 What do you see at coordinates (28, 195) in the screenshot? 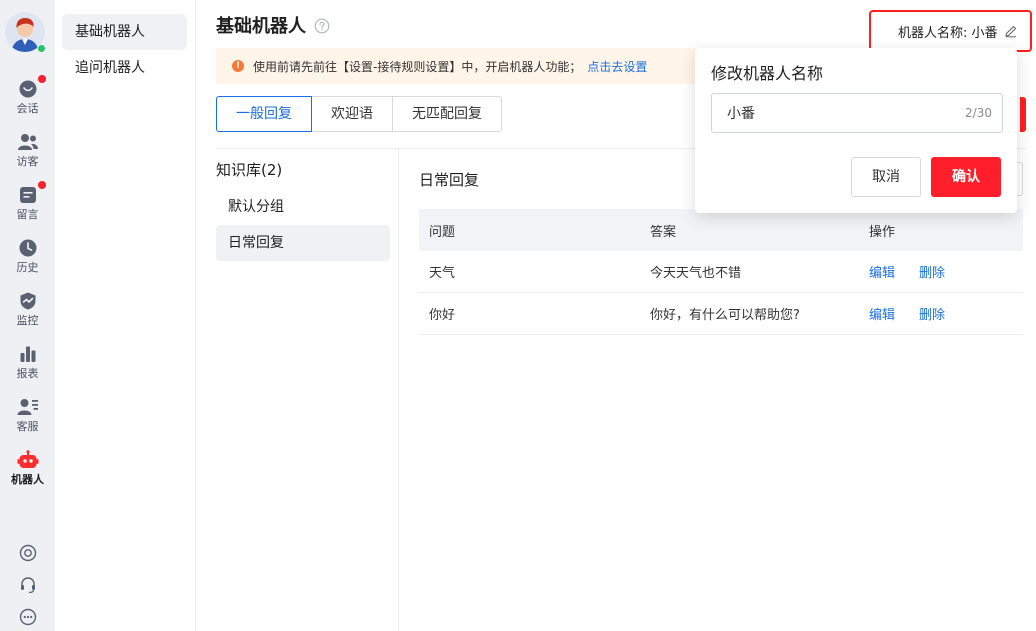
I see `message-note-icon` at bounding box center [28, 195].